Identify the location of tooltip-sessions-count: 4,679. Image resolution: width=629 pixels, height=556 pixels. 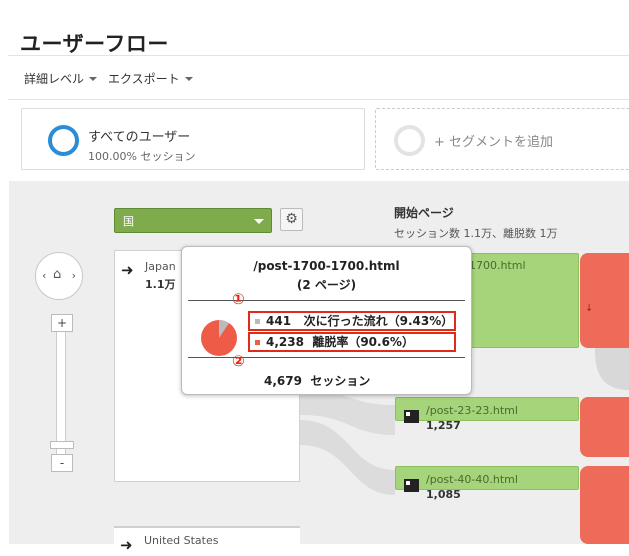
(283, 381).